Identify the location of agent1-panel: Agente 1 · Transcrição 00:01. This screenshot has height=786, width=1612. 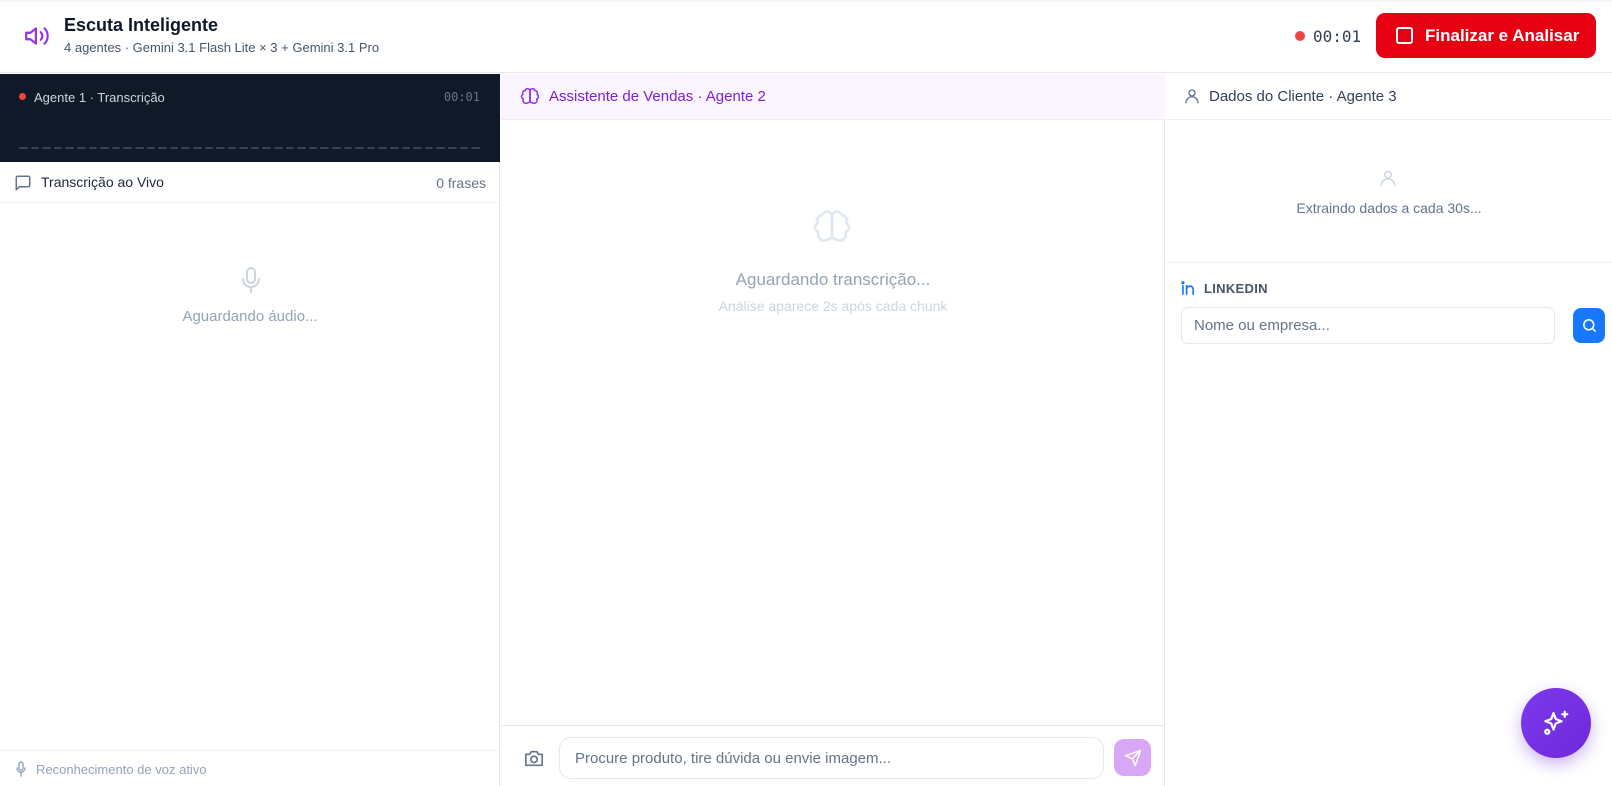
(250, 118).